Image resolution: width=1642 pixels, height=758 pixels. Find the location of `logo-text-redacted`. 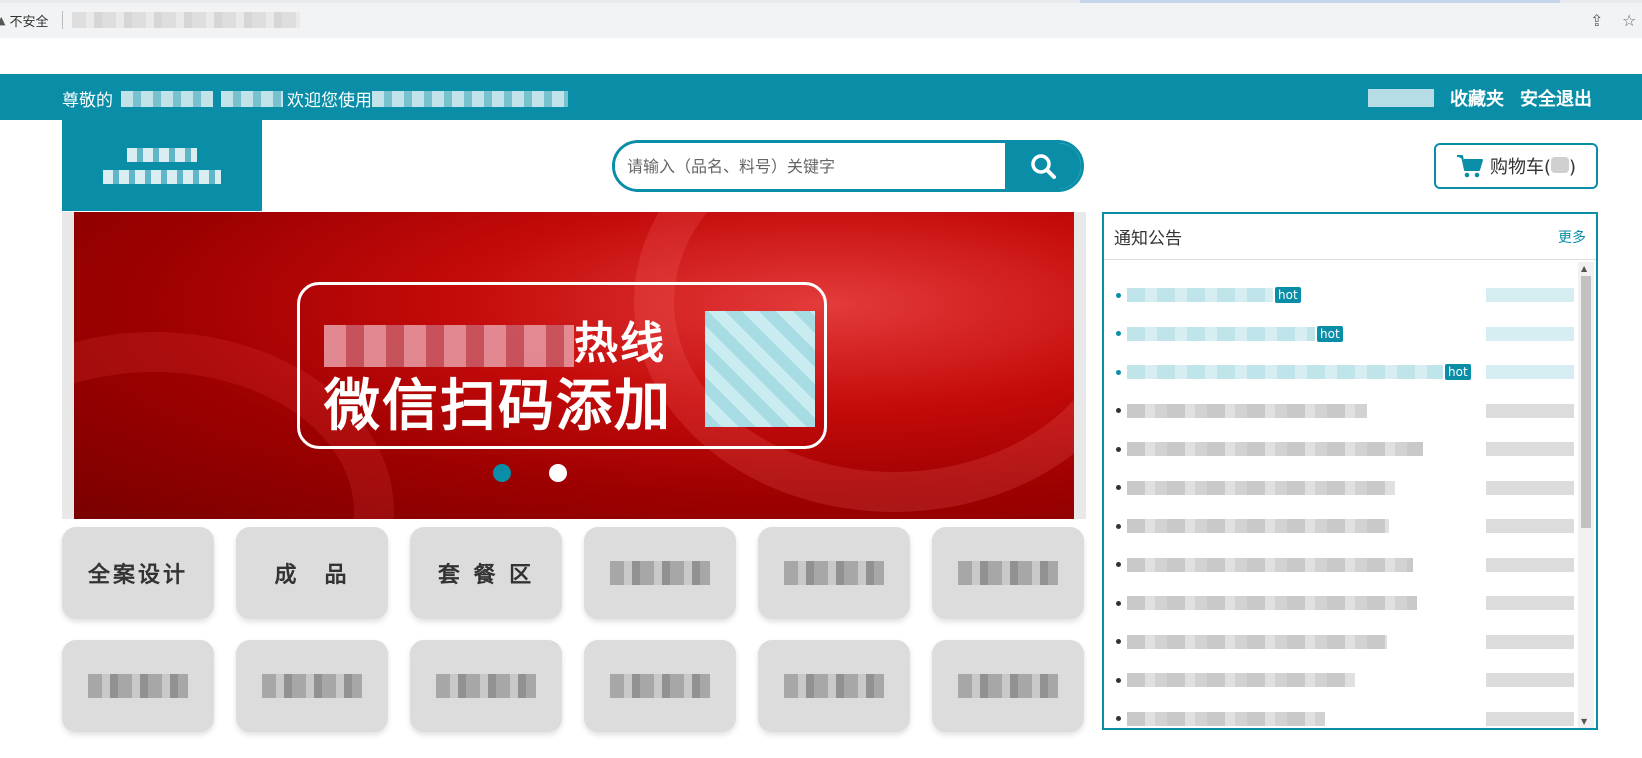

logo-text-redacted is located at coordinates (162, 154).